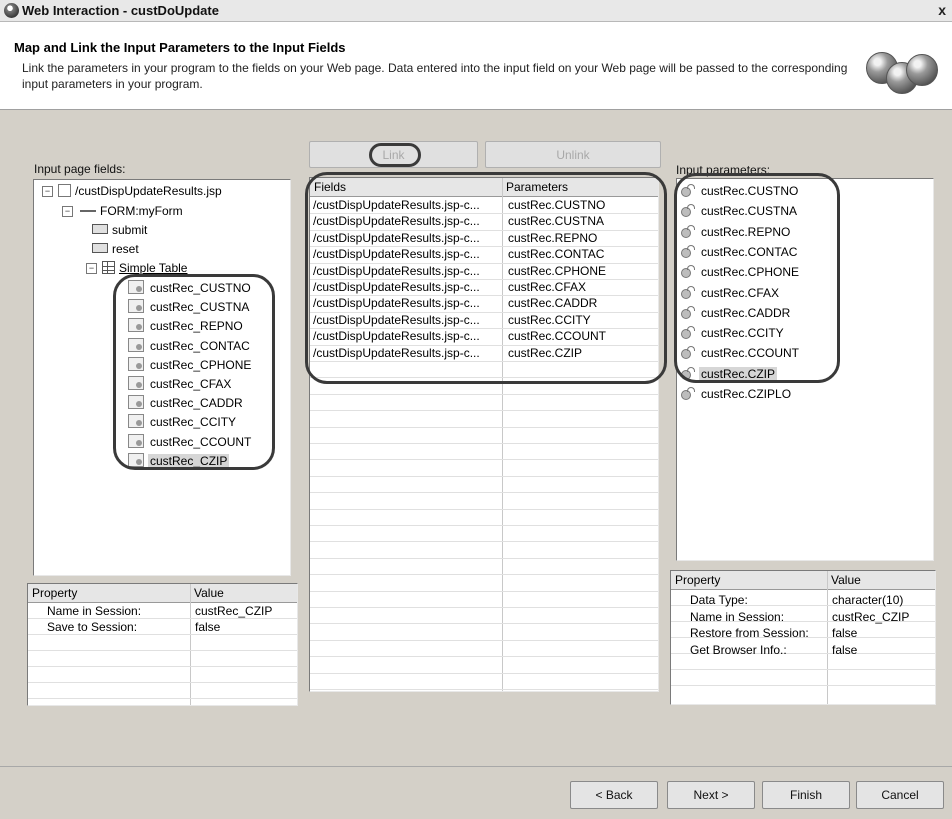 The image size is (952, 819). What do you see at coordinates (806, 795) in the screenshot?
I see `finish-button: Finish` at bounding box center [806, 795].